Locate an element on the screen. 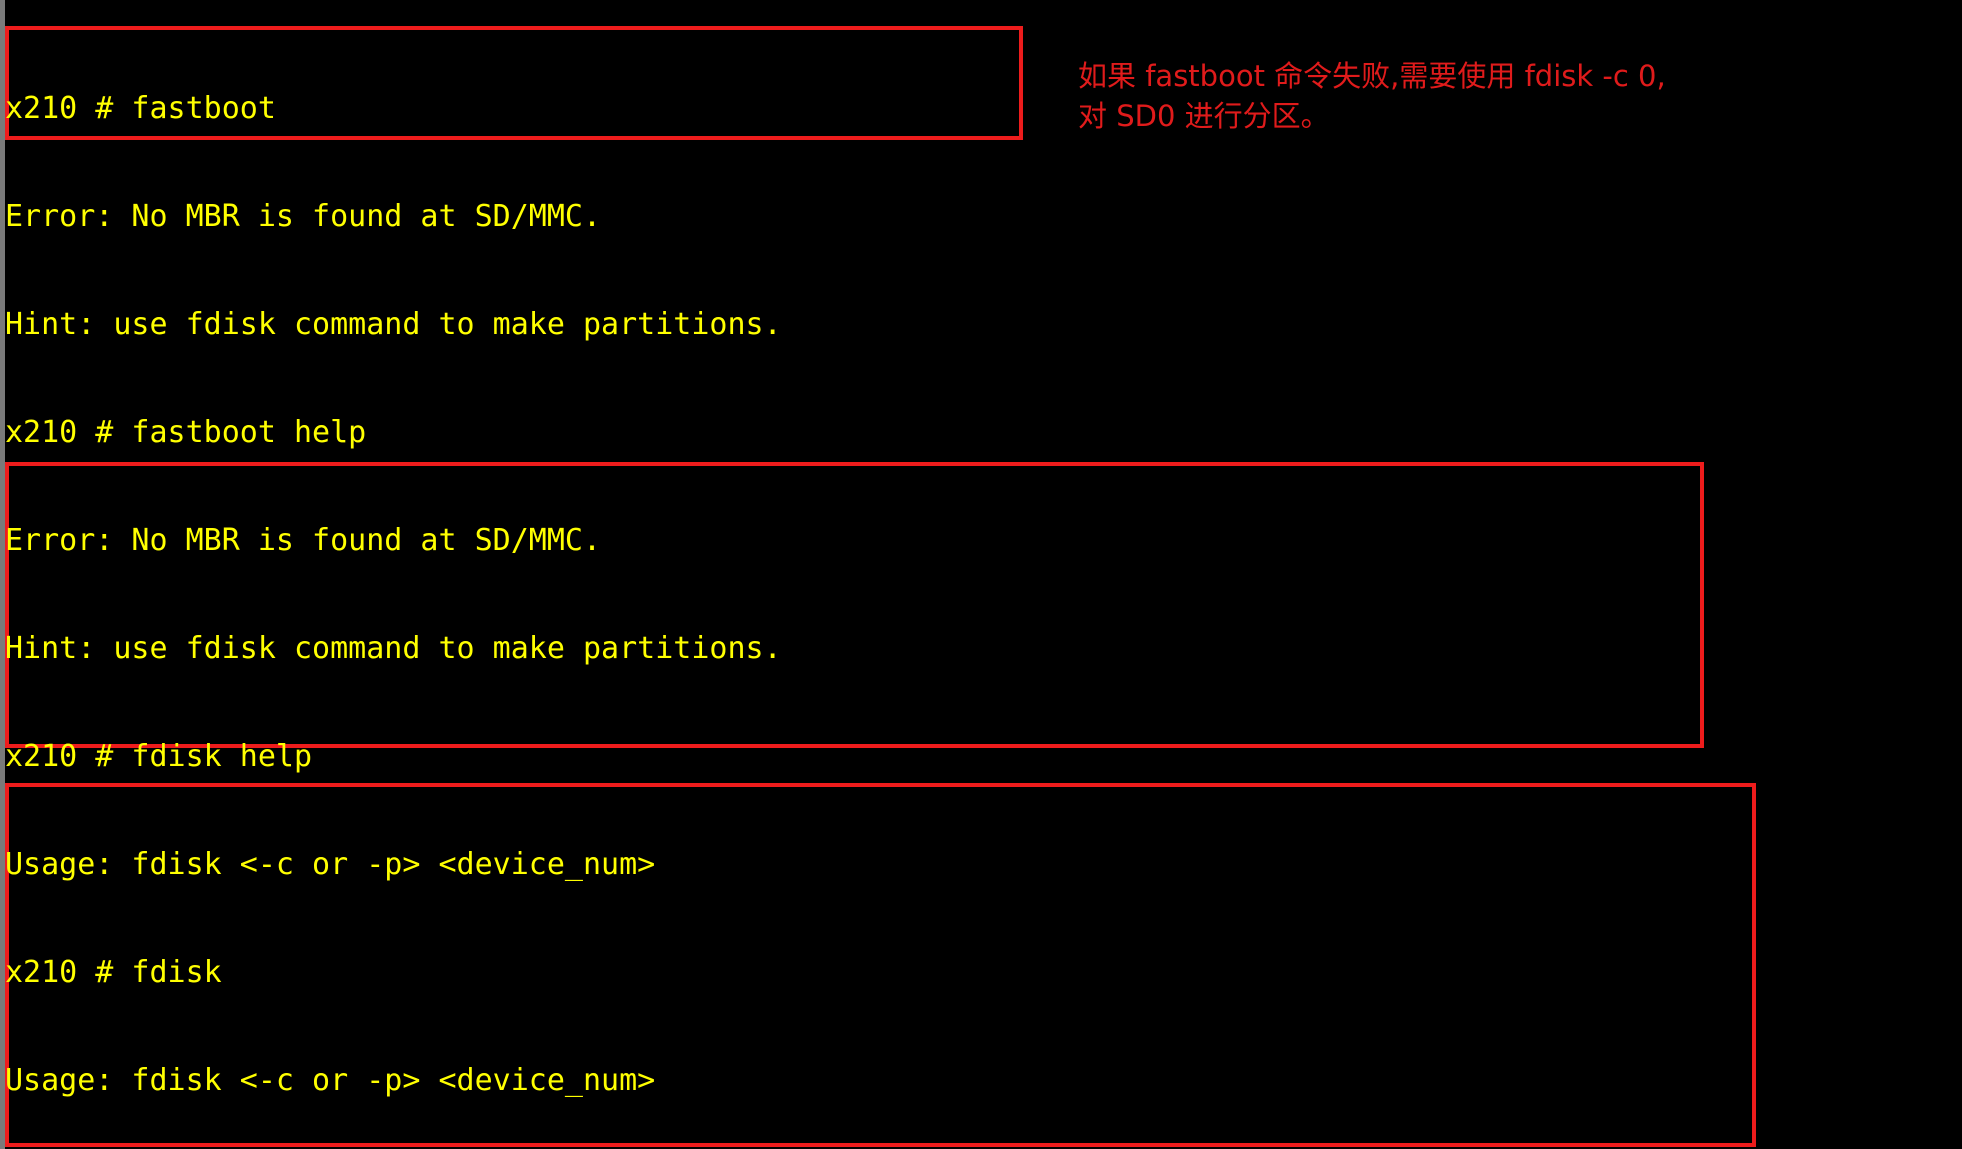  console-line: x210 # fdisk help is located at coordinates (159, 756).